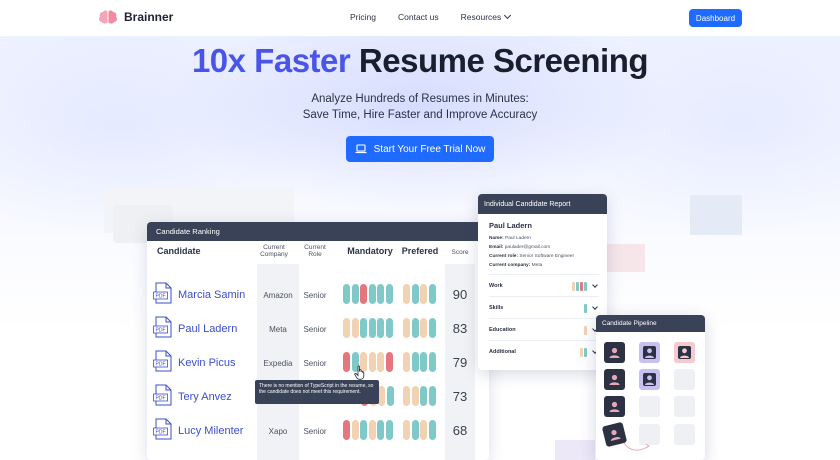 The image size is (840, 460). What do you see at coordinates (486, 16) in the screenshot?
I see `nav-link-resources: Resources` at bounding box center [486, 16].